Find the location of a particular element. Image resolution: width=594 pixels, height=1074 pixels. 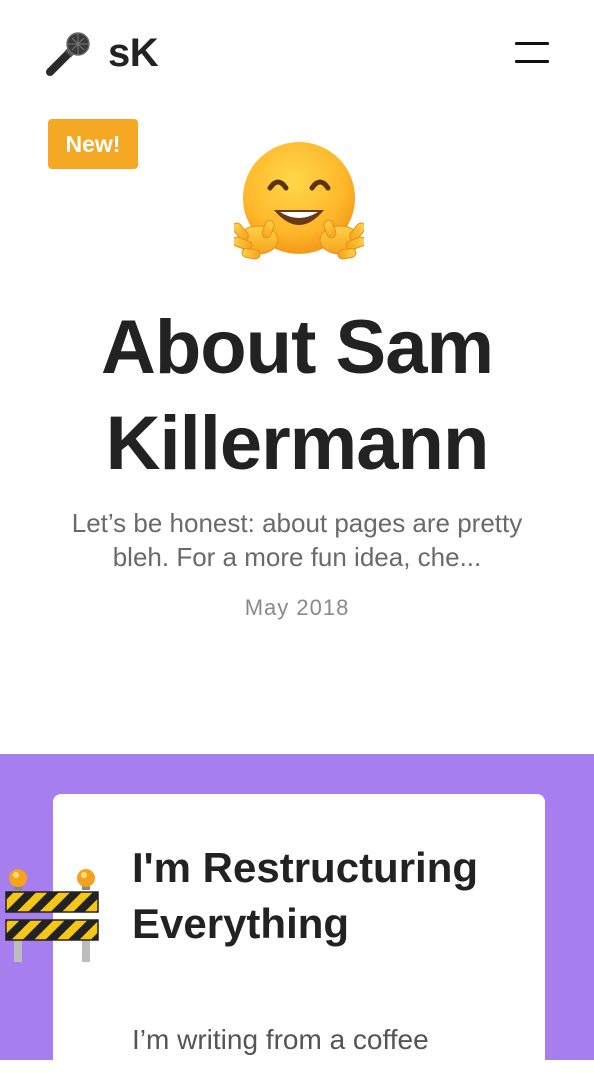

menu-bar-top is located at coordinates (532, 43).